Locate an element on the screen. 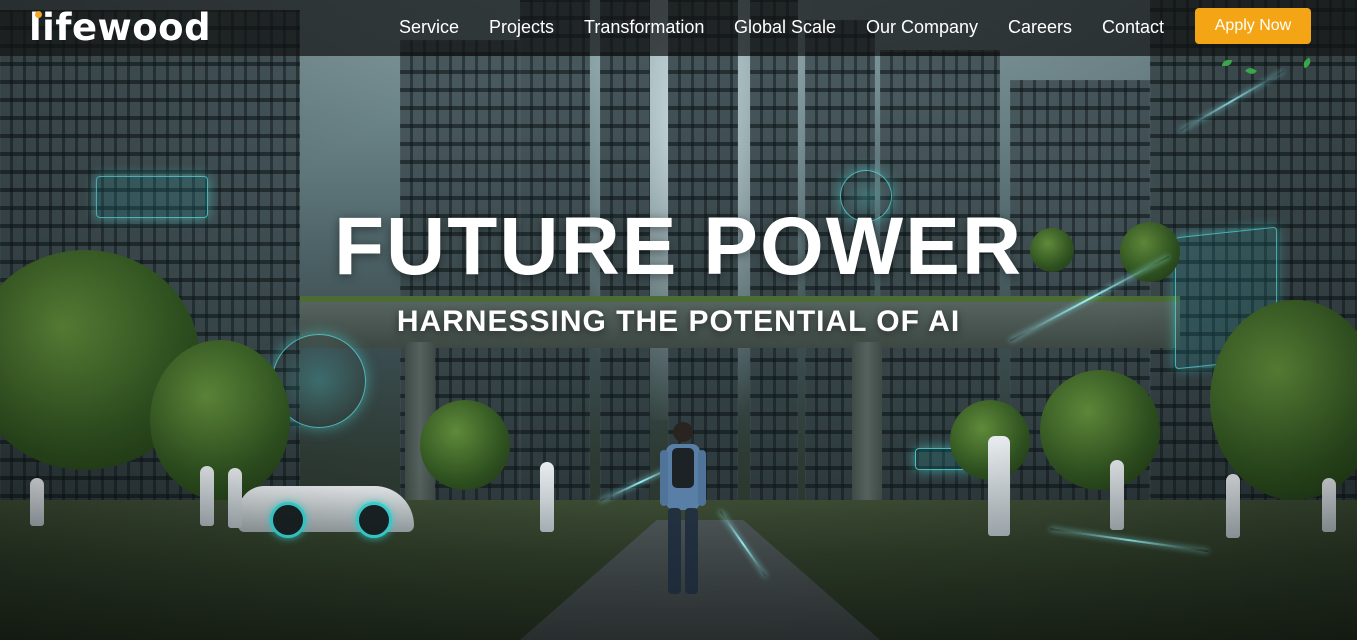 The height and width of the screenshot is (640, 1357). nav-link-global-scale: Global Scale is located at coordinates (785, 27).